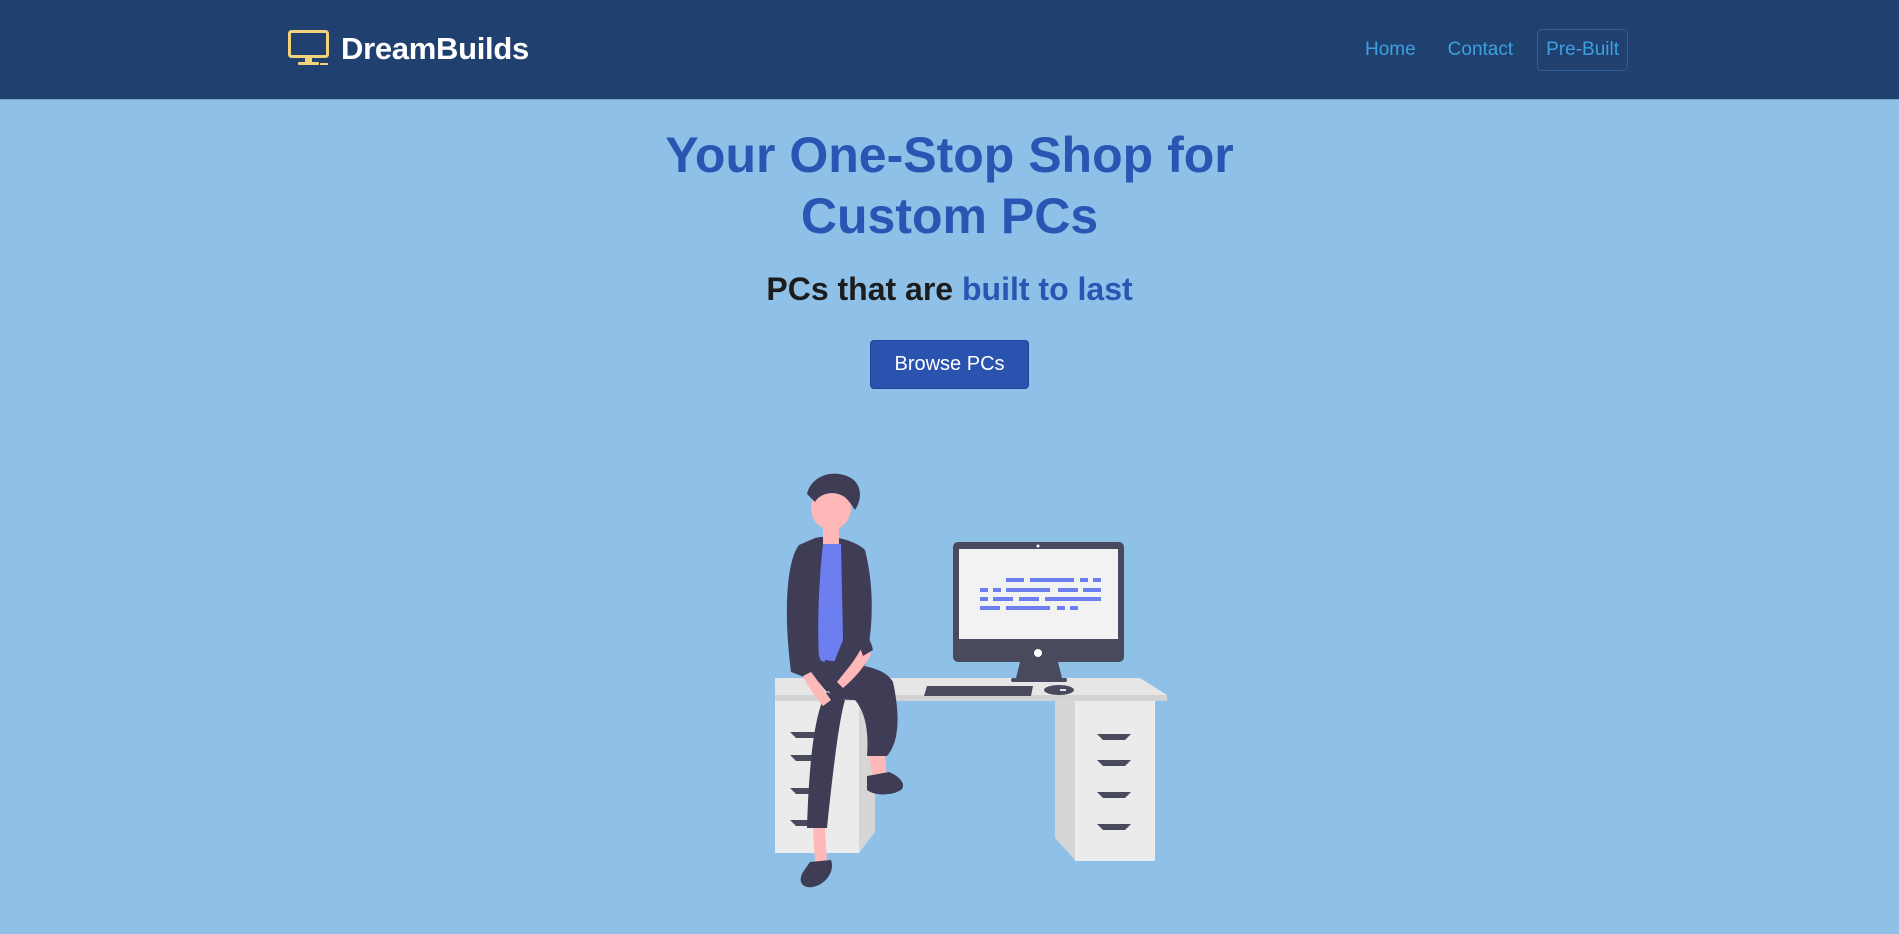 The height and width of the screenshot is (934, 1899). Describe the element at coordinates (1047, 289) in the screenshot. I see `hero-subtitle-accent: built to last` at that location.